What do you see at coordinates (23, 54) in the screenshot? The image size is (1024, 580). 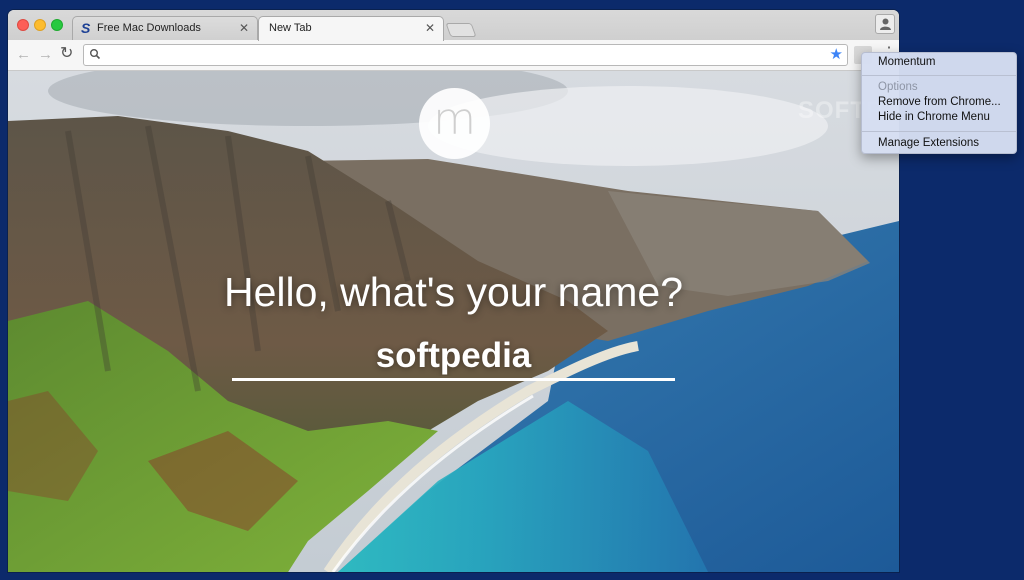 I see `back-arrow-icon: ←` at bounding box center [23, 54].